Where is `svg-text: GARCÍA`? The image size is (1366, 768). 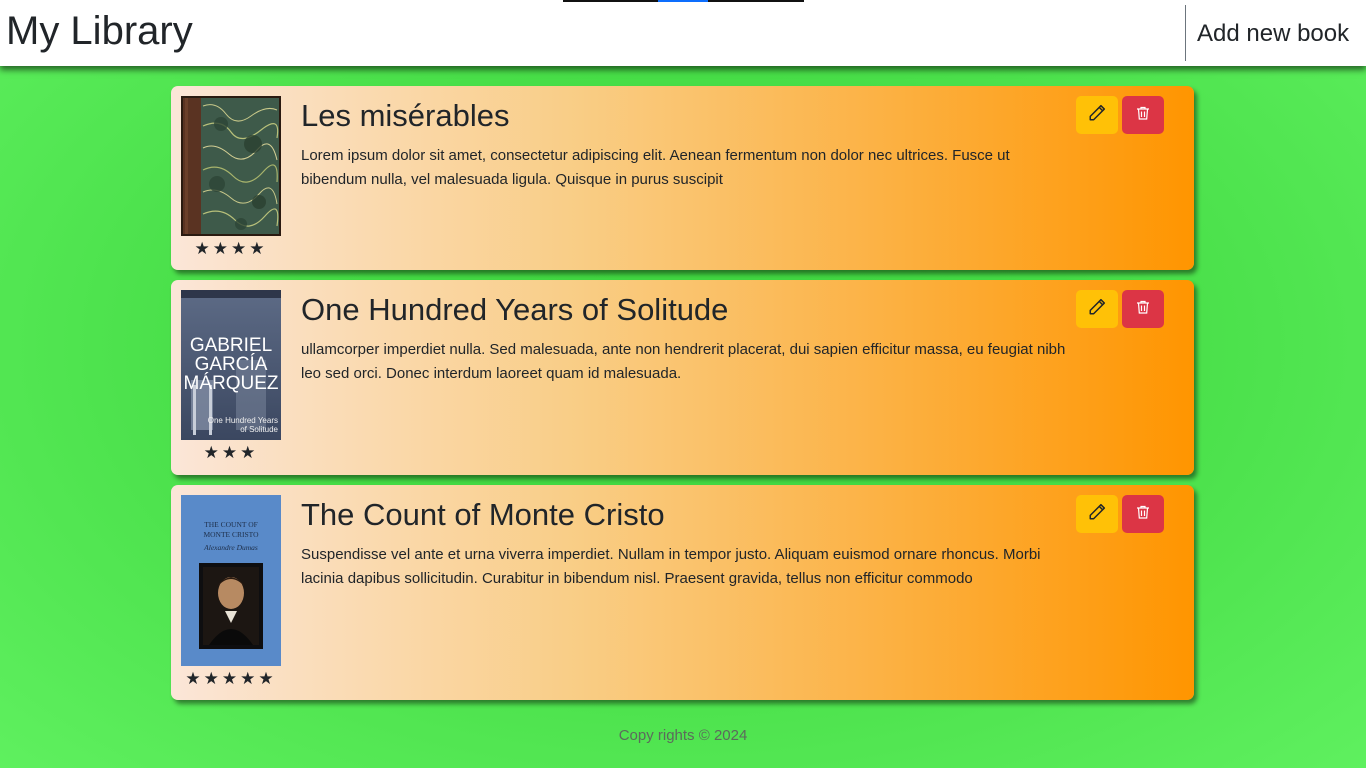 svg-text: GARCÍA is located at coordinates (231, 364).